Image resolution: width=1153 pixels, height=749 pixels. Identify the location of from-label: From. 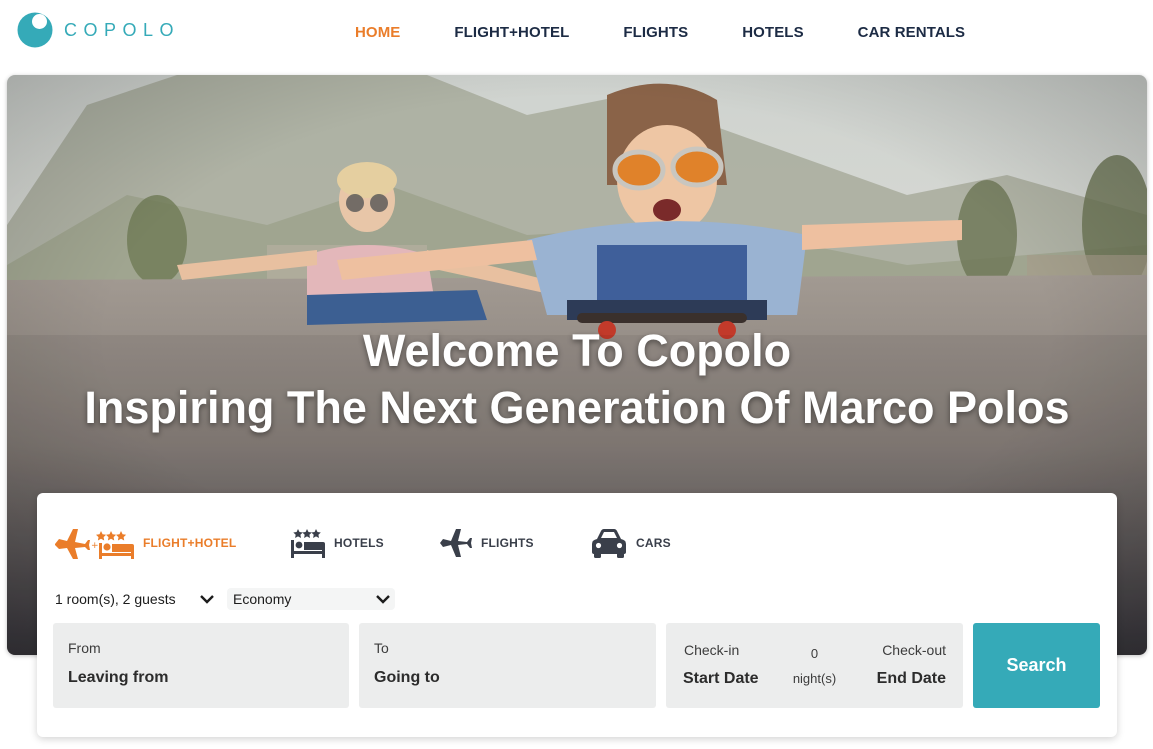
(84, 648).